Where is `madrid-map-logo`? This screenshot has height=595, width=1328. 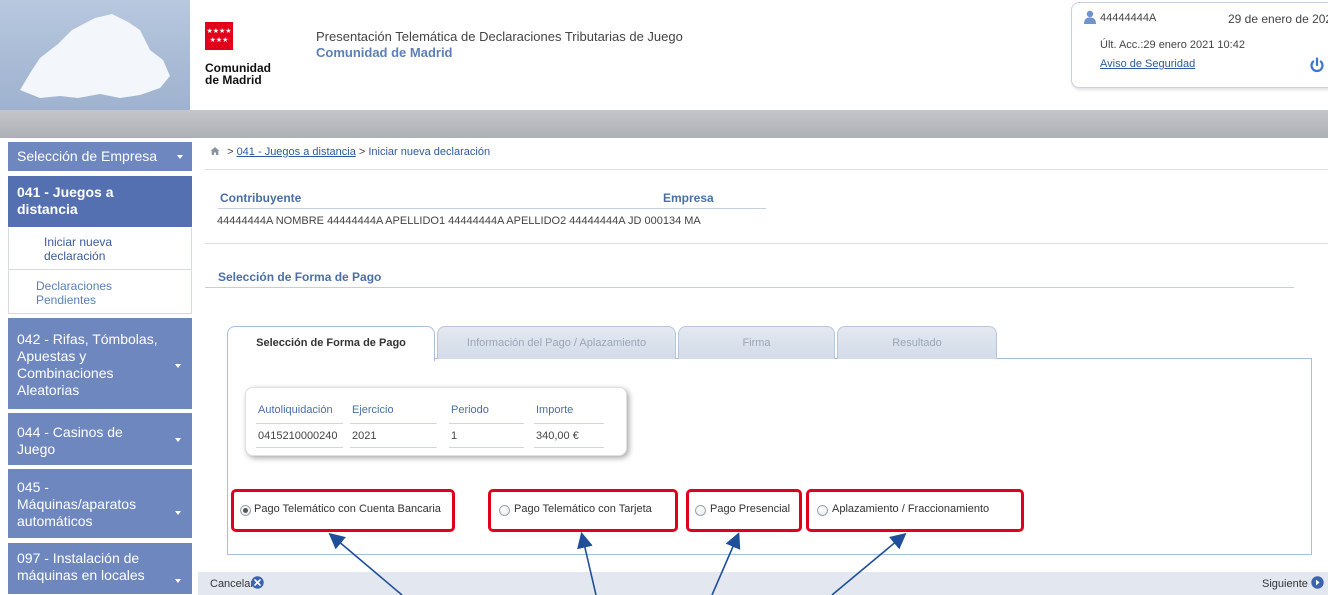
madrid-map-logo is located at coordinates (95, 55).